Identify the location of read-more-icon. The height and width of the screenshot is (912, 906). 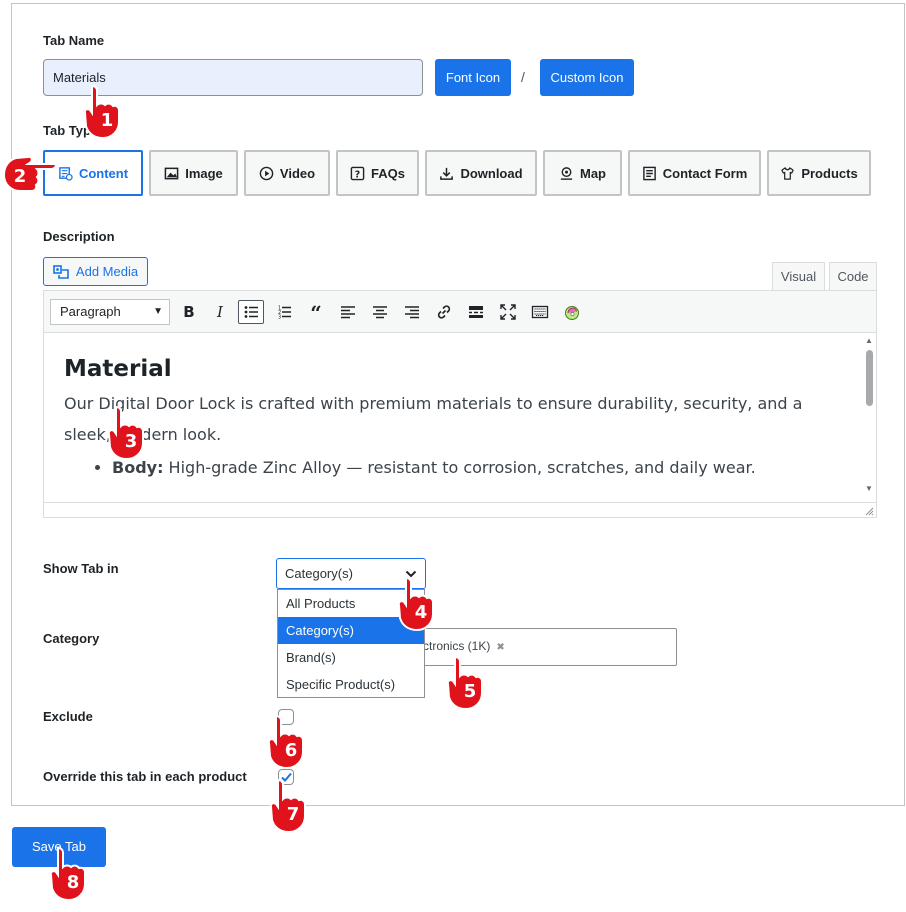
(476, 312).